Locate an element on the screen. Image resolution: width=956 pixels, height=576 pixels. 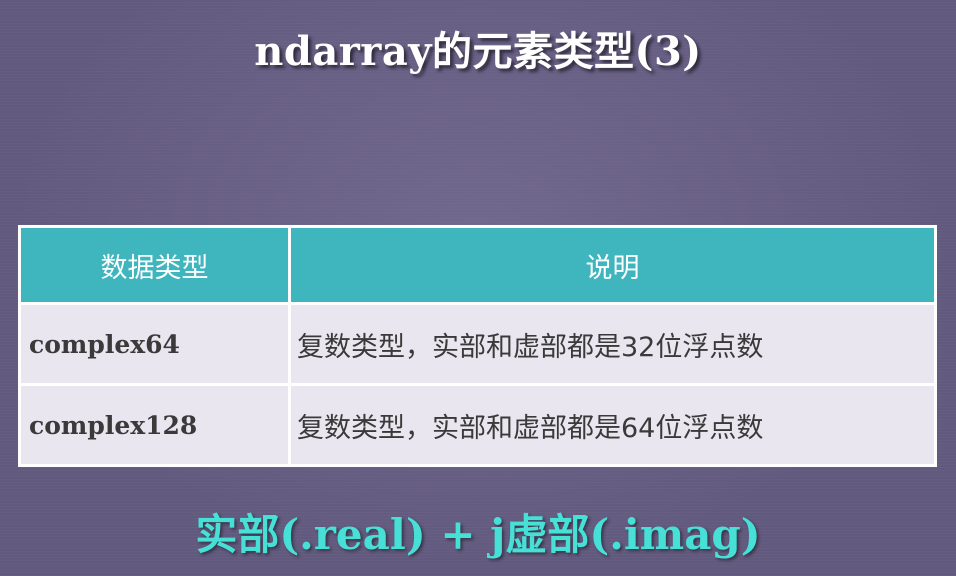
description-cell: 复数类型，实部和虚部都是32位浮点数 is located at coordinates (612, 344).